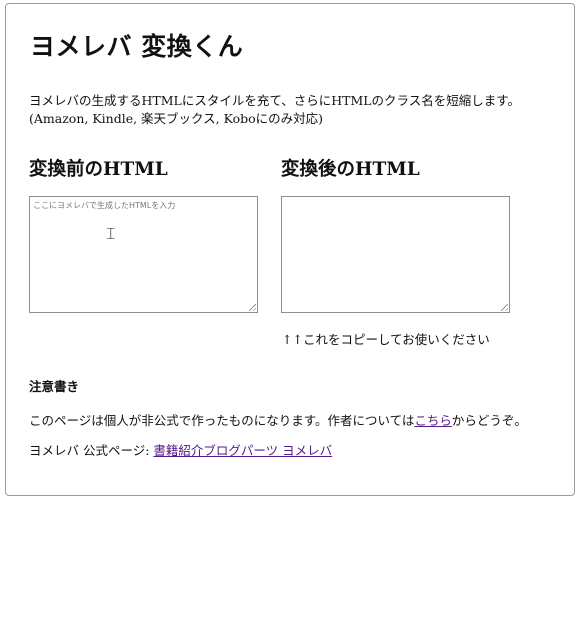  What do you see at coordinates (137, 46) in the screenshot?
I see `page-title: ヨメレバ 変換くん` at bounding box center [137, 46].